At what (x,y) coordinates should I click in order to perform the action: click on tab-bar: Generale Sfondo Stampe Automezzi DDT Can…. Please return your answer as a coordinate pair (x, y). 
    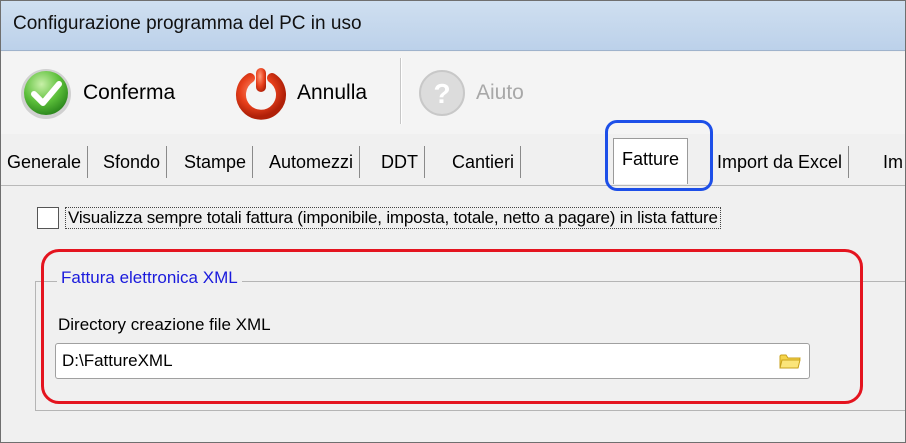
    Looking at the image, I should click on (453, 161).